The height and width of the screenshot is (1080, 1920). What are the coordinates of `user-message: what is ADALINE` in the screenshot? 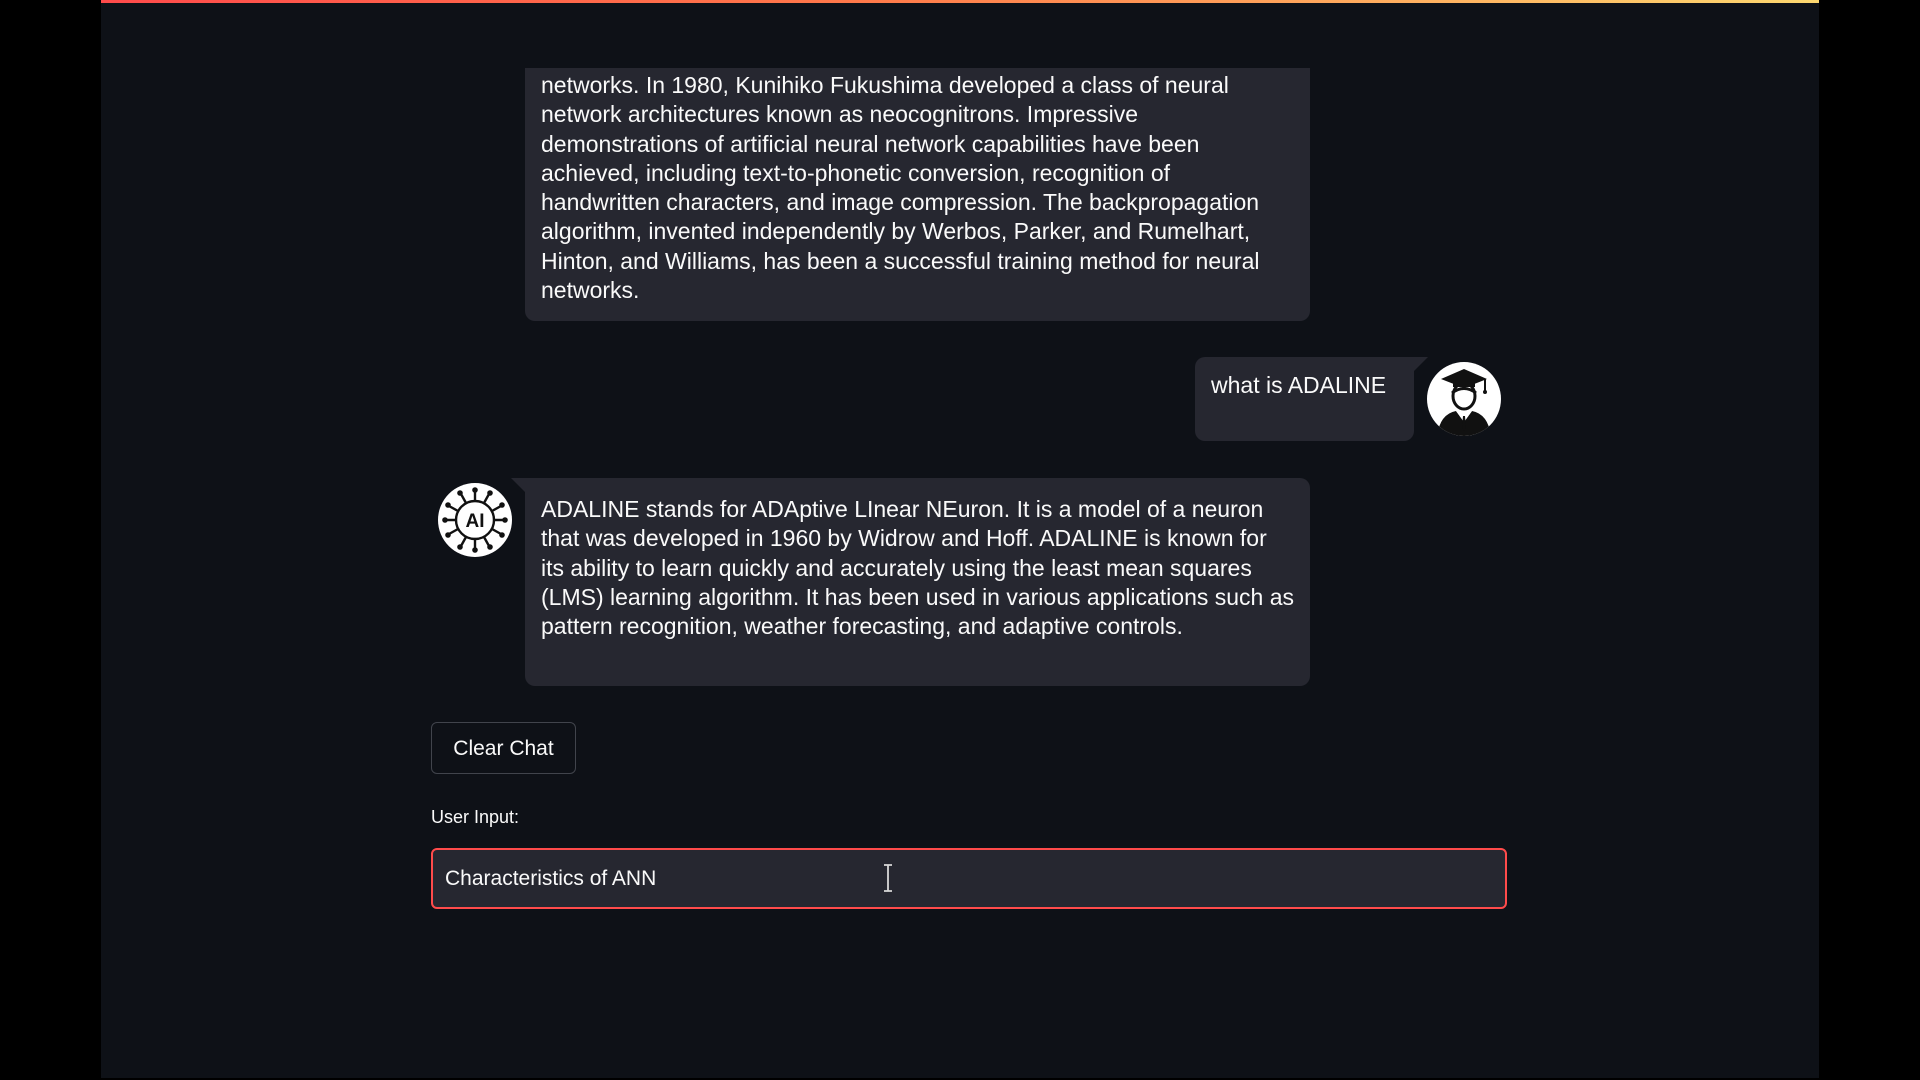 It's located at (1311, 399).